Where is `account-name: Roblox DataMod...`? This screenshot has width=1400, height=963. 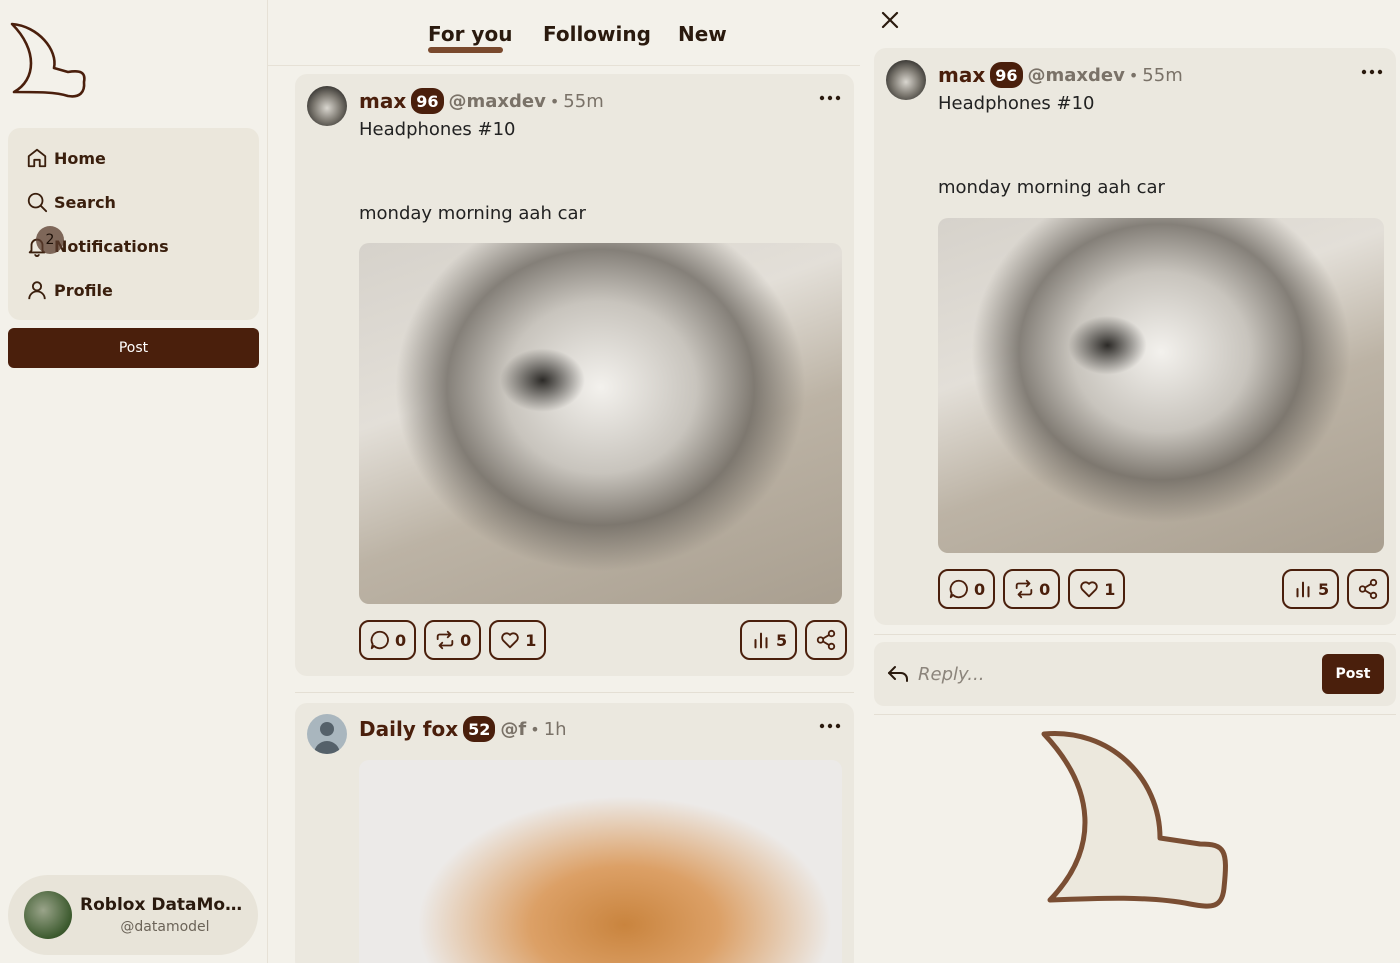
account-name: Roblox DataMod... is located at coordinates (165, 905).